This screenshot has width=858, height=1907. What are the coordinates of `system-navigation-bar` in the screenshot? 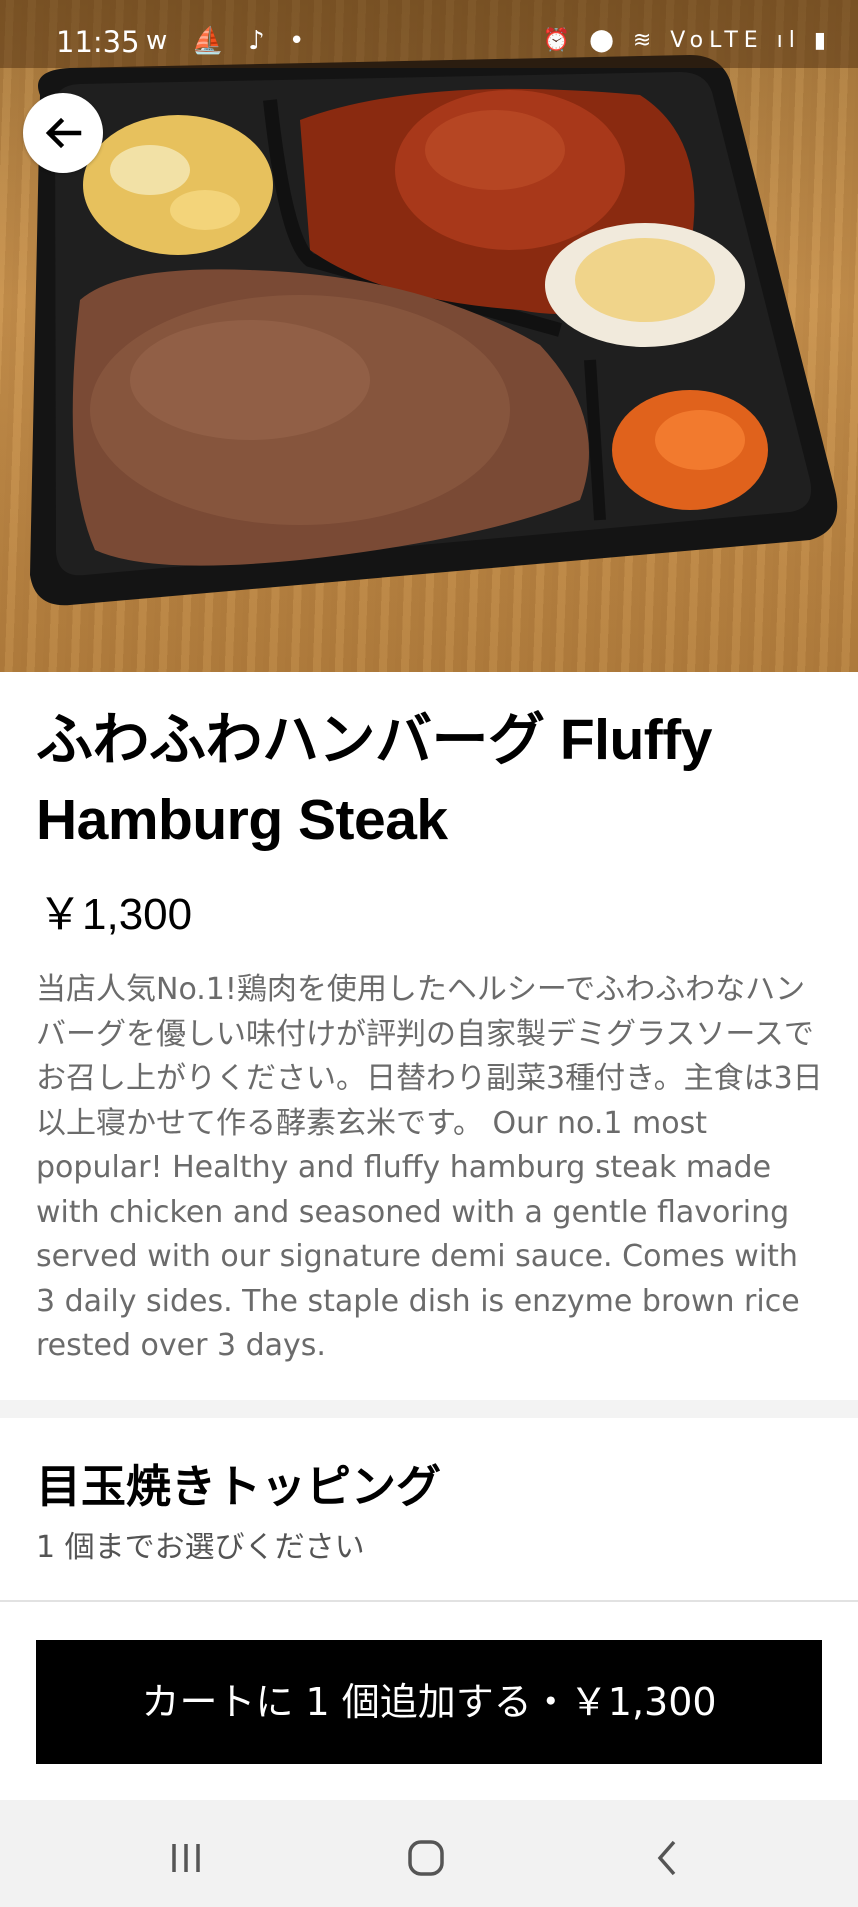 It's located at (429, 1853).